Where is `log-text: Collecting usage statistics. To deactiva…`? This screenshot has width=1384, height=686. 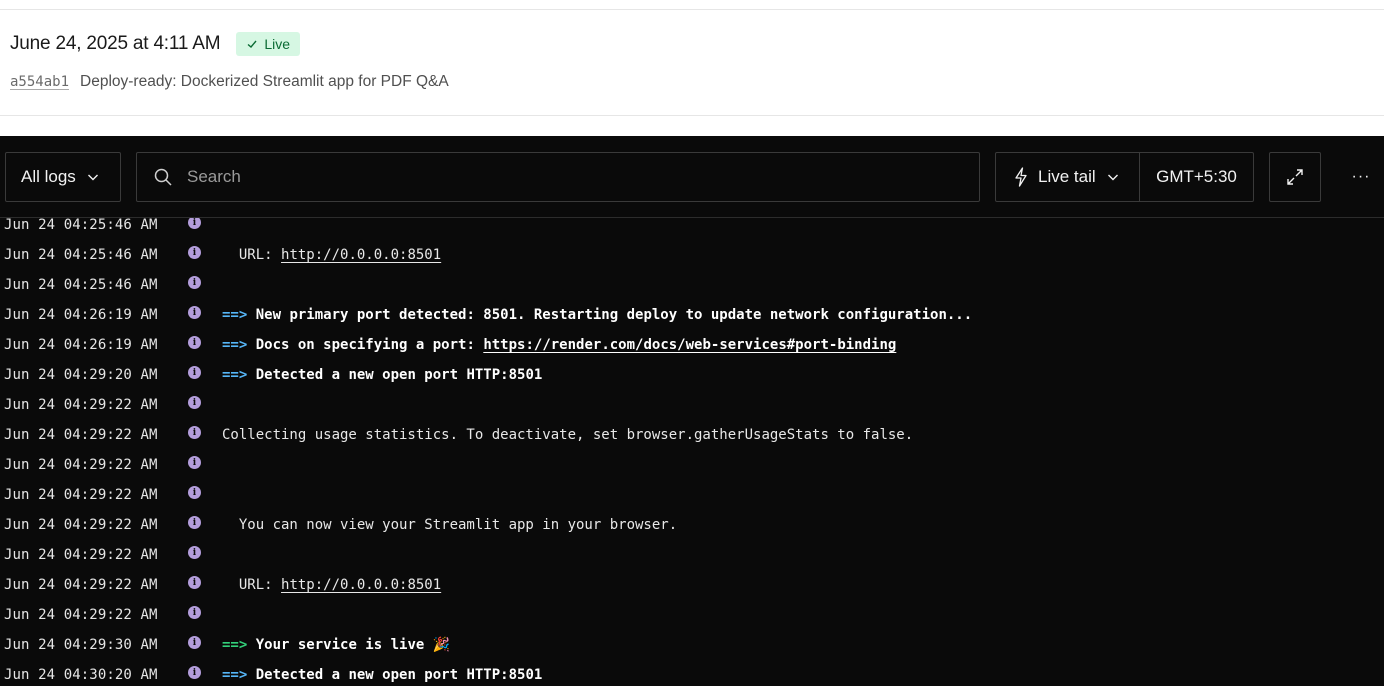
log-text: Collecting usage statistics. To deactiva… is located at coordinates (568, 435).